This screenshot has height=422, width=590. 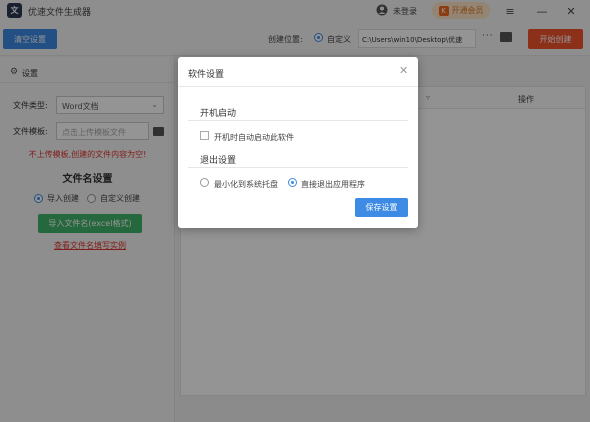 I want to click on minimize-tray-label: 最小化到系统托盘, so click(x=246, y=184).